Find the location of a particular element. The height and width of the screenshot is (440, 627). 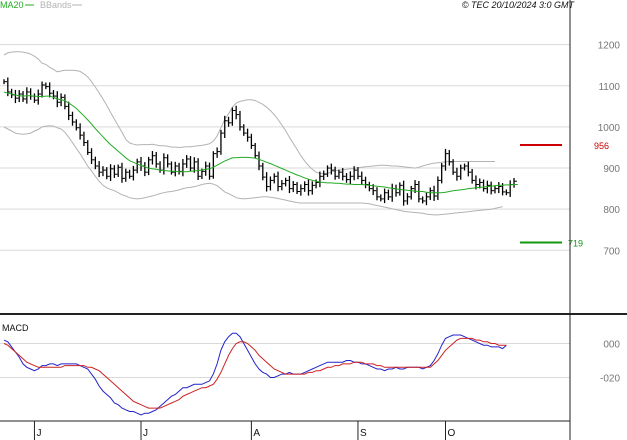

price-y-tick-label: 1100 is located at coordinates (609, 87).